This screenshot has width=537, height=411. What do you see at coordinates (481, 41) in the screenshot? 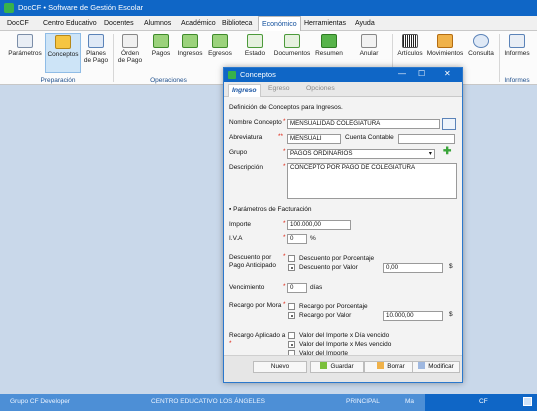
I see `magnifier-icon` at bounding box center [481, 41].